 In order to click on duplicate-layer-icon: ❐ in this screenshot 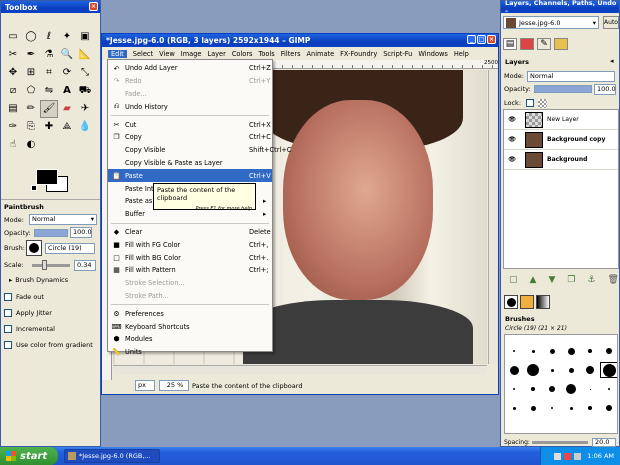, I will do `click(571, 280)`.